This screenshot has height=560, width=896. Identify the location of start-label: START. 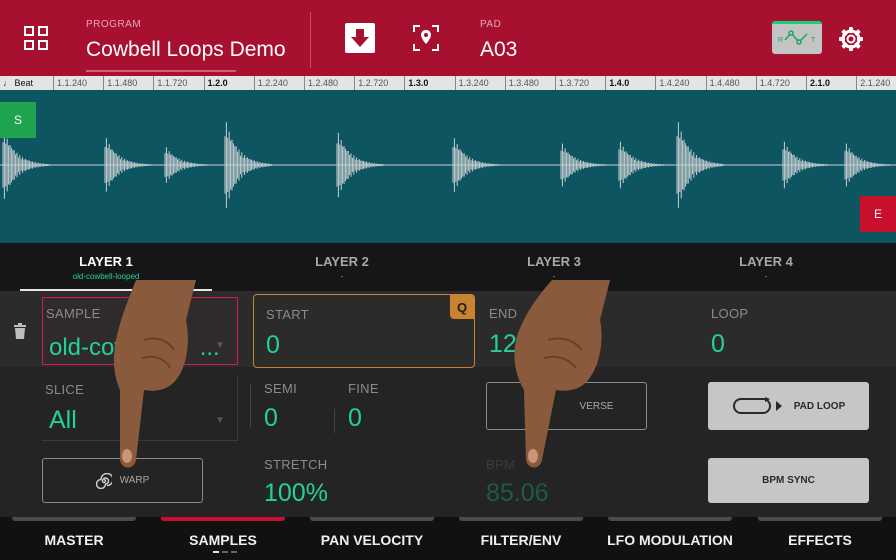
(287, 314).